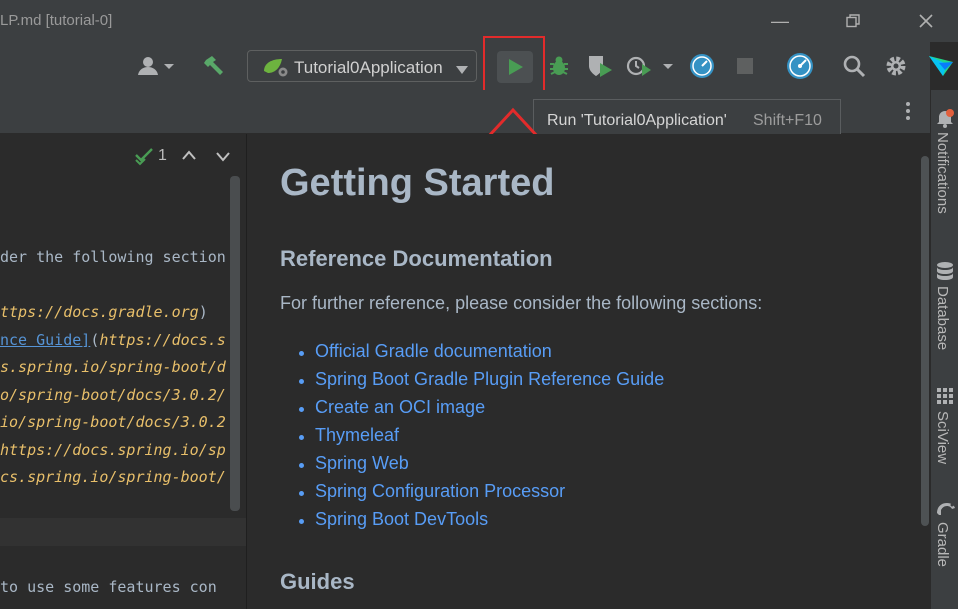 This screenshot has height=609, width=958. What do you see at coordinates (745, 66) in the screenshot?
I see `stop-icon` at bounding box center [745, 66].